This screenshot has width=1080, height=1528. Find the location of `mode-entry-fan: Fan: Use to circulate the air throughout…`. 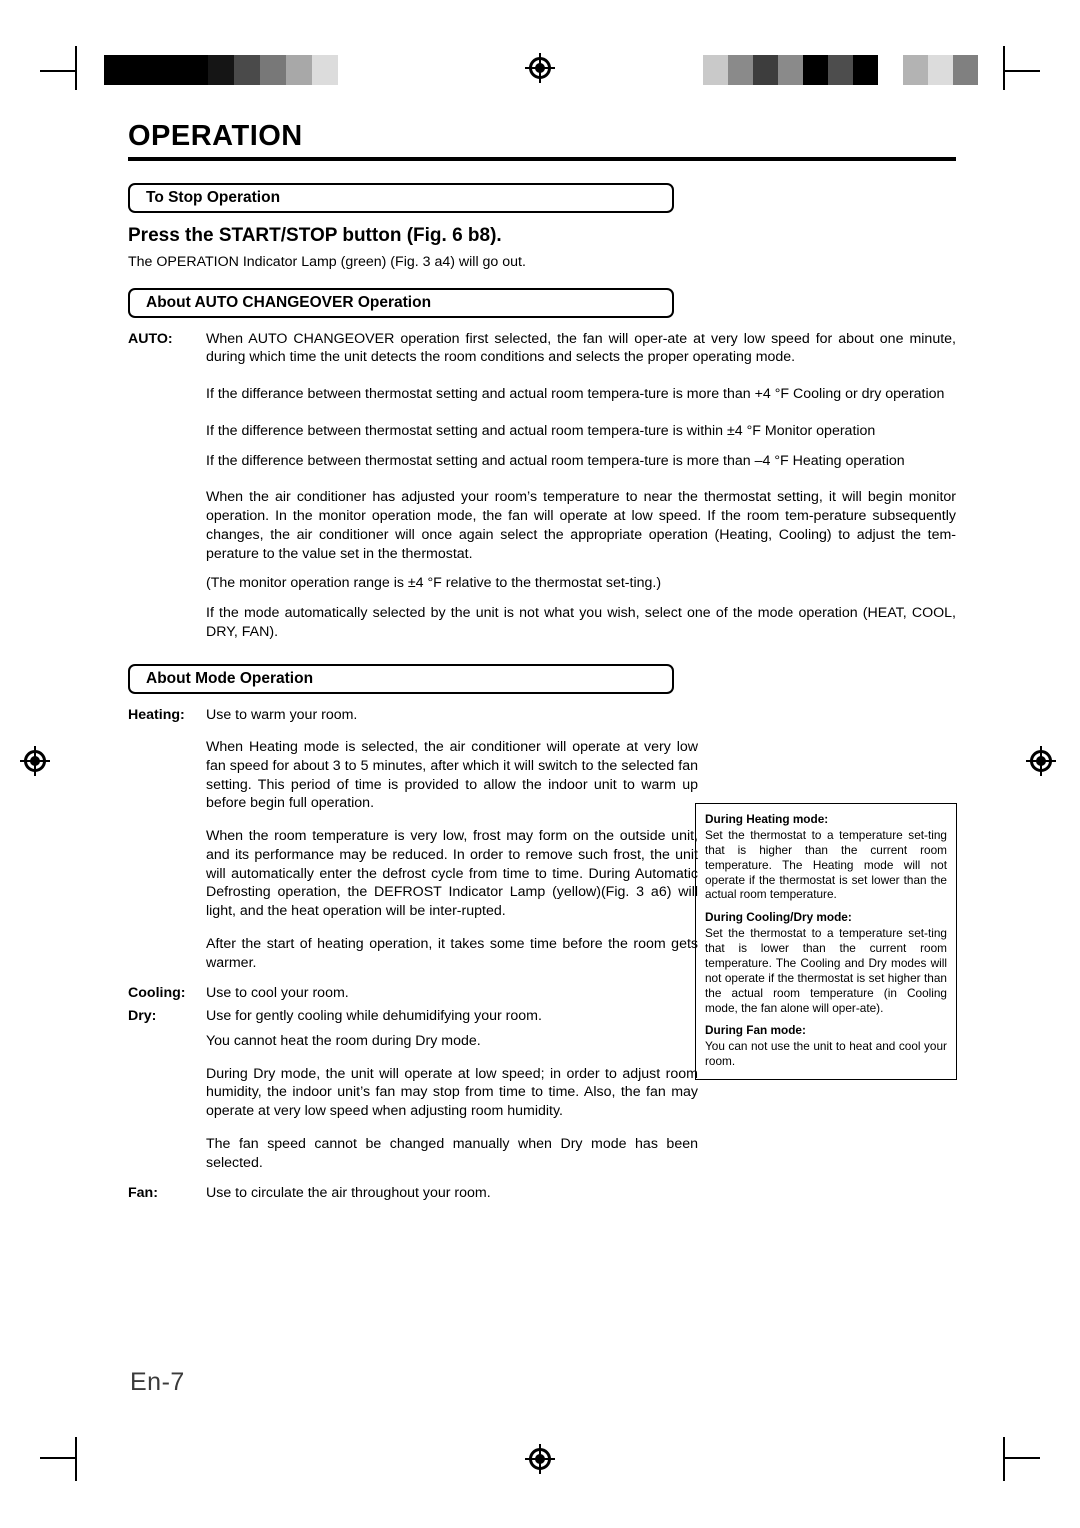

mode-entry-fan: Fan: Use to circulate the air throughout… is located at coordinates (413, 1193).